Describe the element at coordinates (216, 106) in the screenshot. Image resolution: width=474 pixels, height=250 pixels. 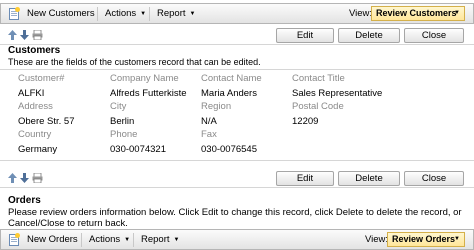
I see `region-label: Region` at that location.